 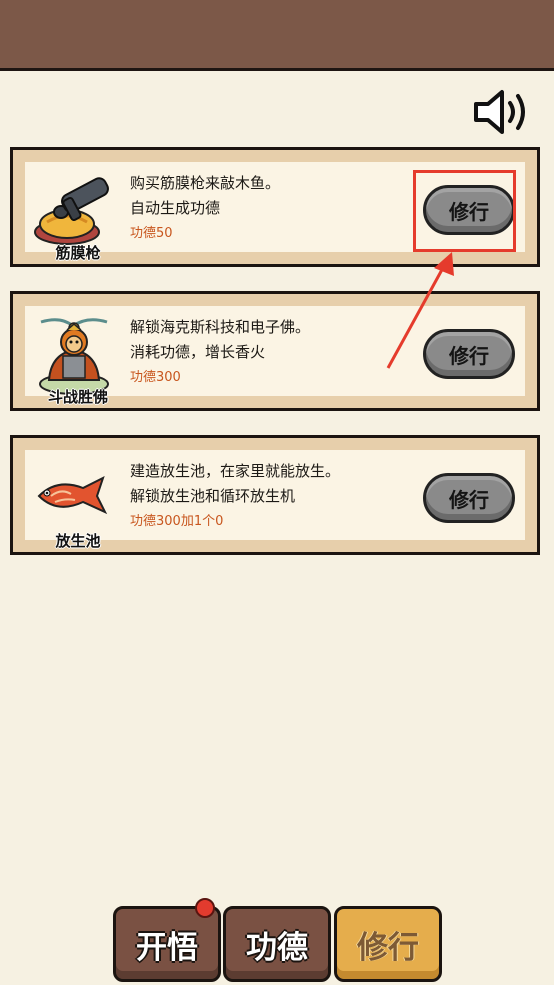 What do you see at coordinates (205, 183) in the screenshot?
I see `upgrade-description-line1: 购买筋膜枪来敲木鱼。` at bounding box center [205, 183].